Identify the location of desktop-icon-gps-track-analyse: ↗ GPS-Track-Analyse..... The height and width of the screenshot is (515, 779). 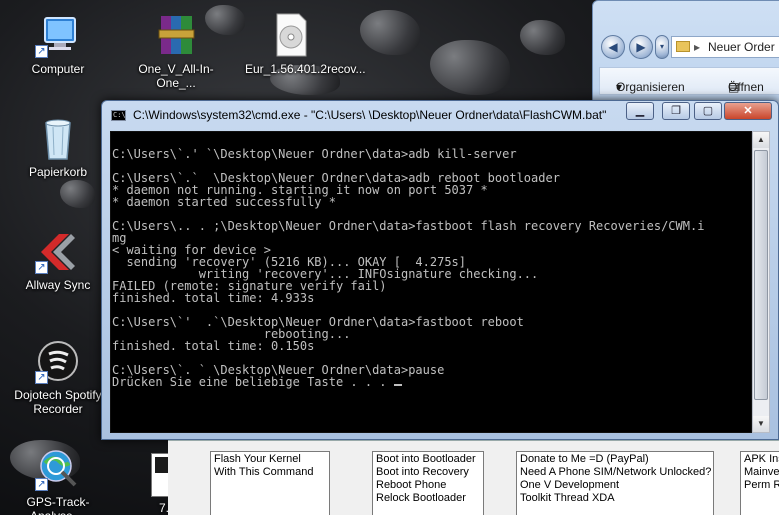
(58, 480).